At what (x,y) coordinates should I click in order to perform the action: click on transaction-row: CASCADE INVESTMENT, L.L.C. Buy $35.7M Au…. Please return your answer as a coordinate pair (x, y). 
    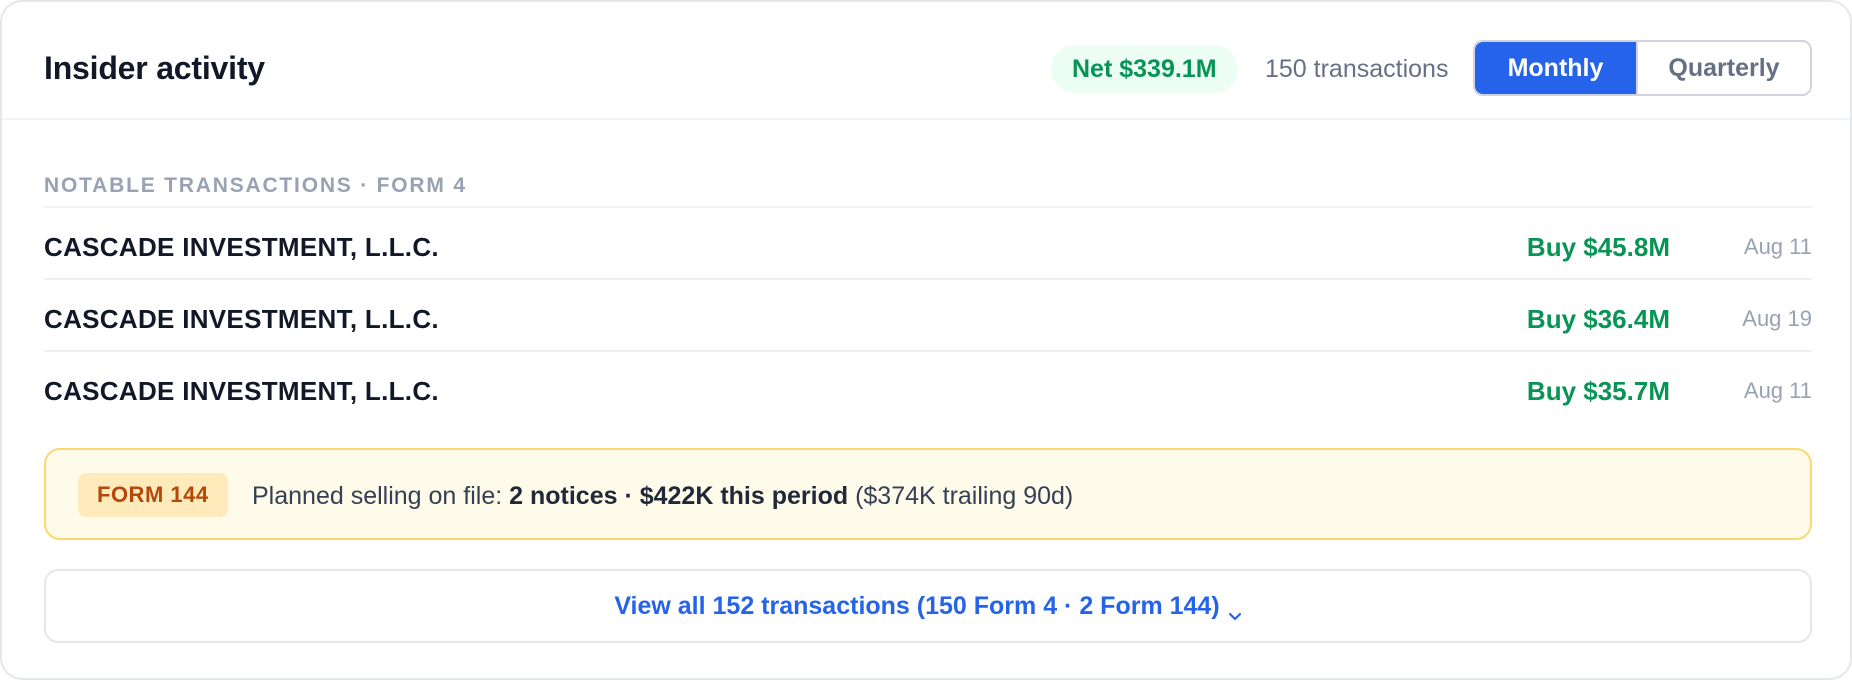
    Looking at the image, I should click on (928, 388).